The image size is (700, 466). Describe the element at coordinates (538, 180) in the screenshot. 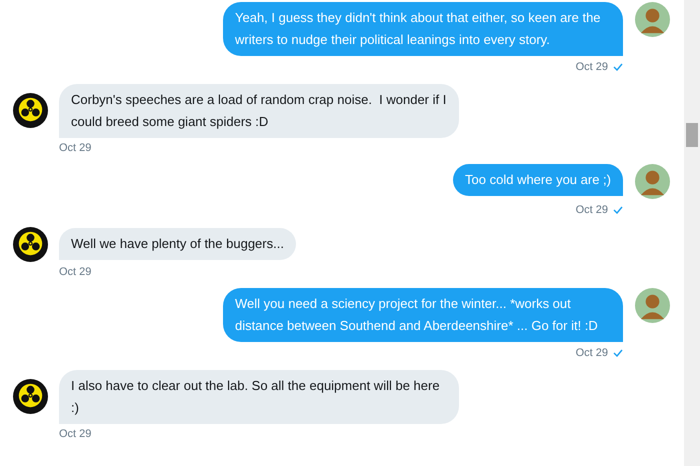

I see `message-bubble: Too cold where you are ;)` at that location.